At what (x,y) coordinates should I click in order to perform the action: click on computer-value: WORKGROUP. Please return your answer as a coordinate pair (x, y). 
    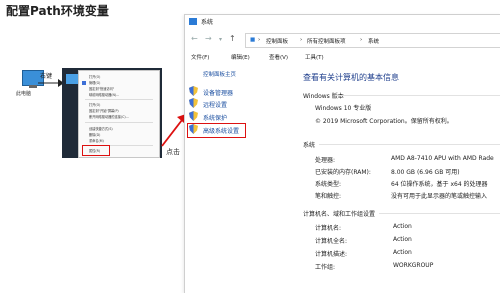
    Looking at the image, I should click on (413, 265).